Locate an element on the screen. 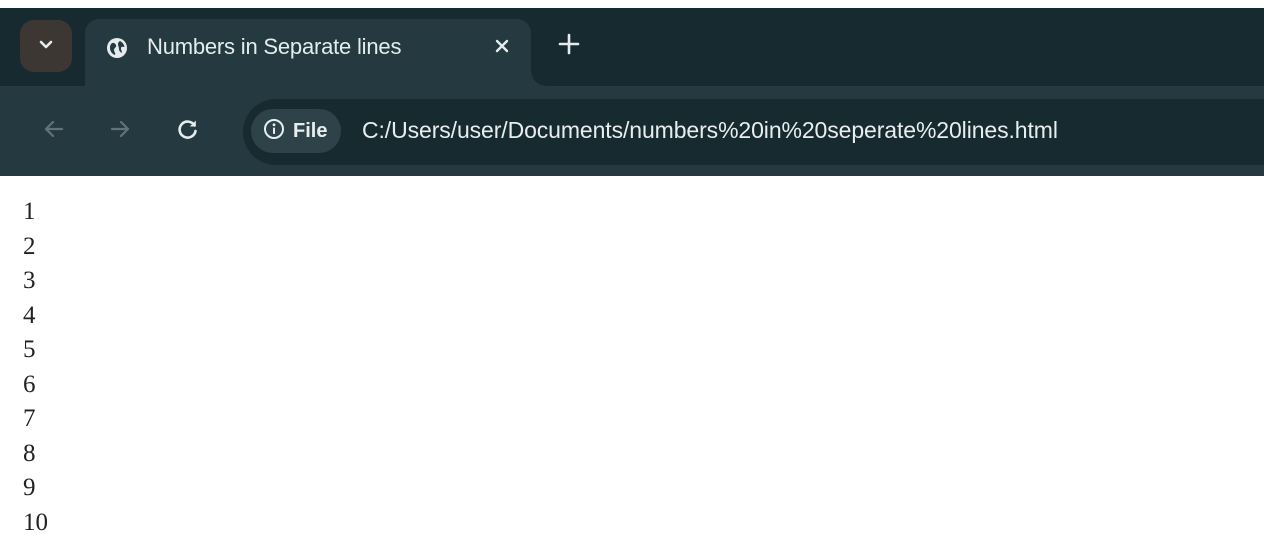 Image resolution: width=1264 pixels, height=539 pixels. number-list: 1 2 3 4 5 6 7 8 9 10 is located at coordinates (35, 367).